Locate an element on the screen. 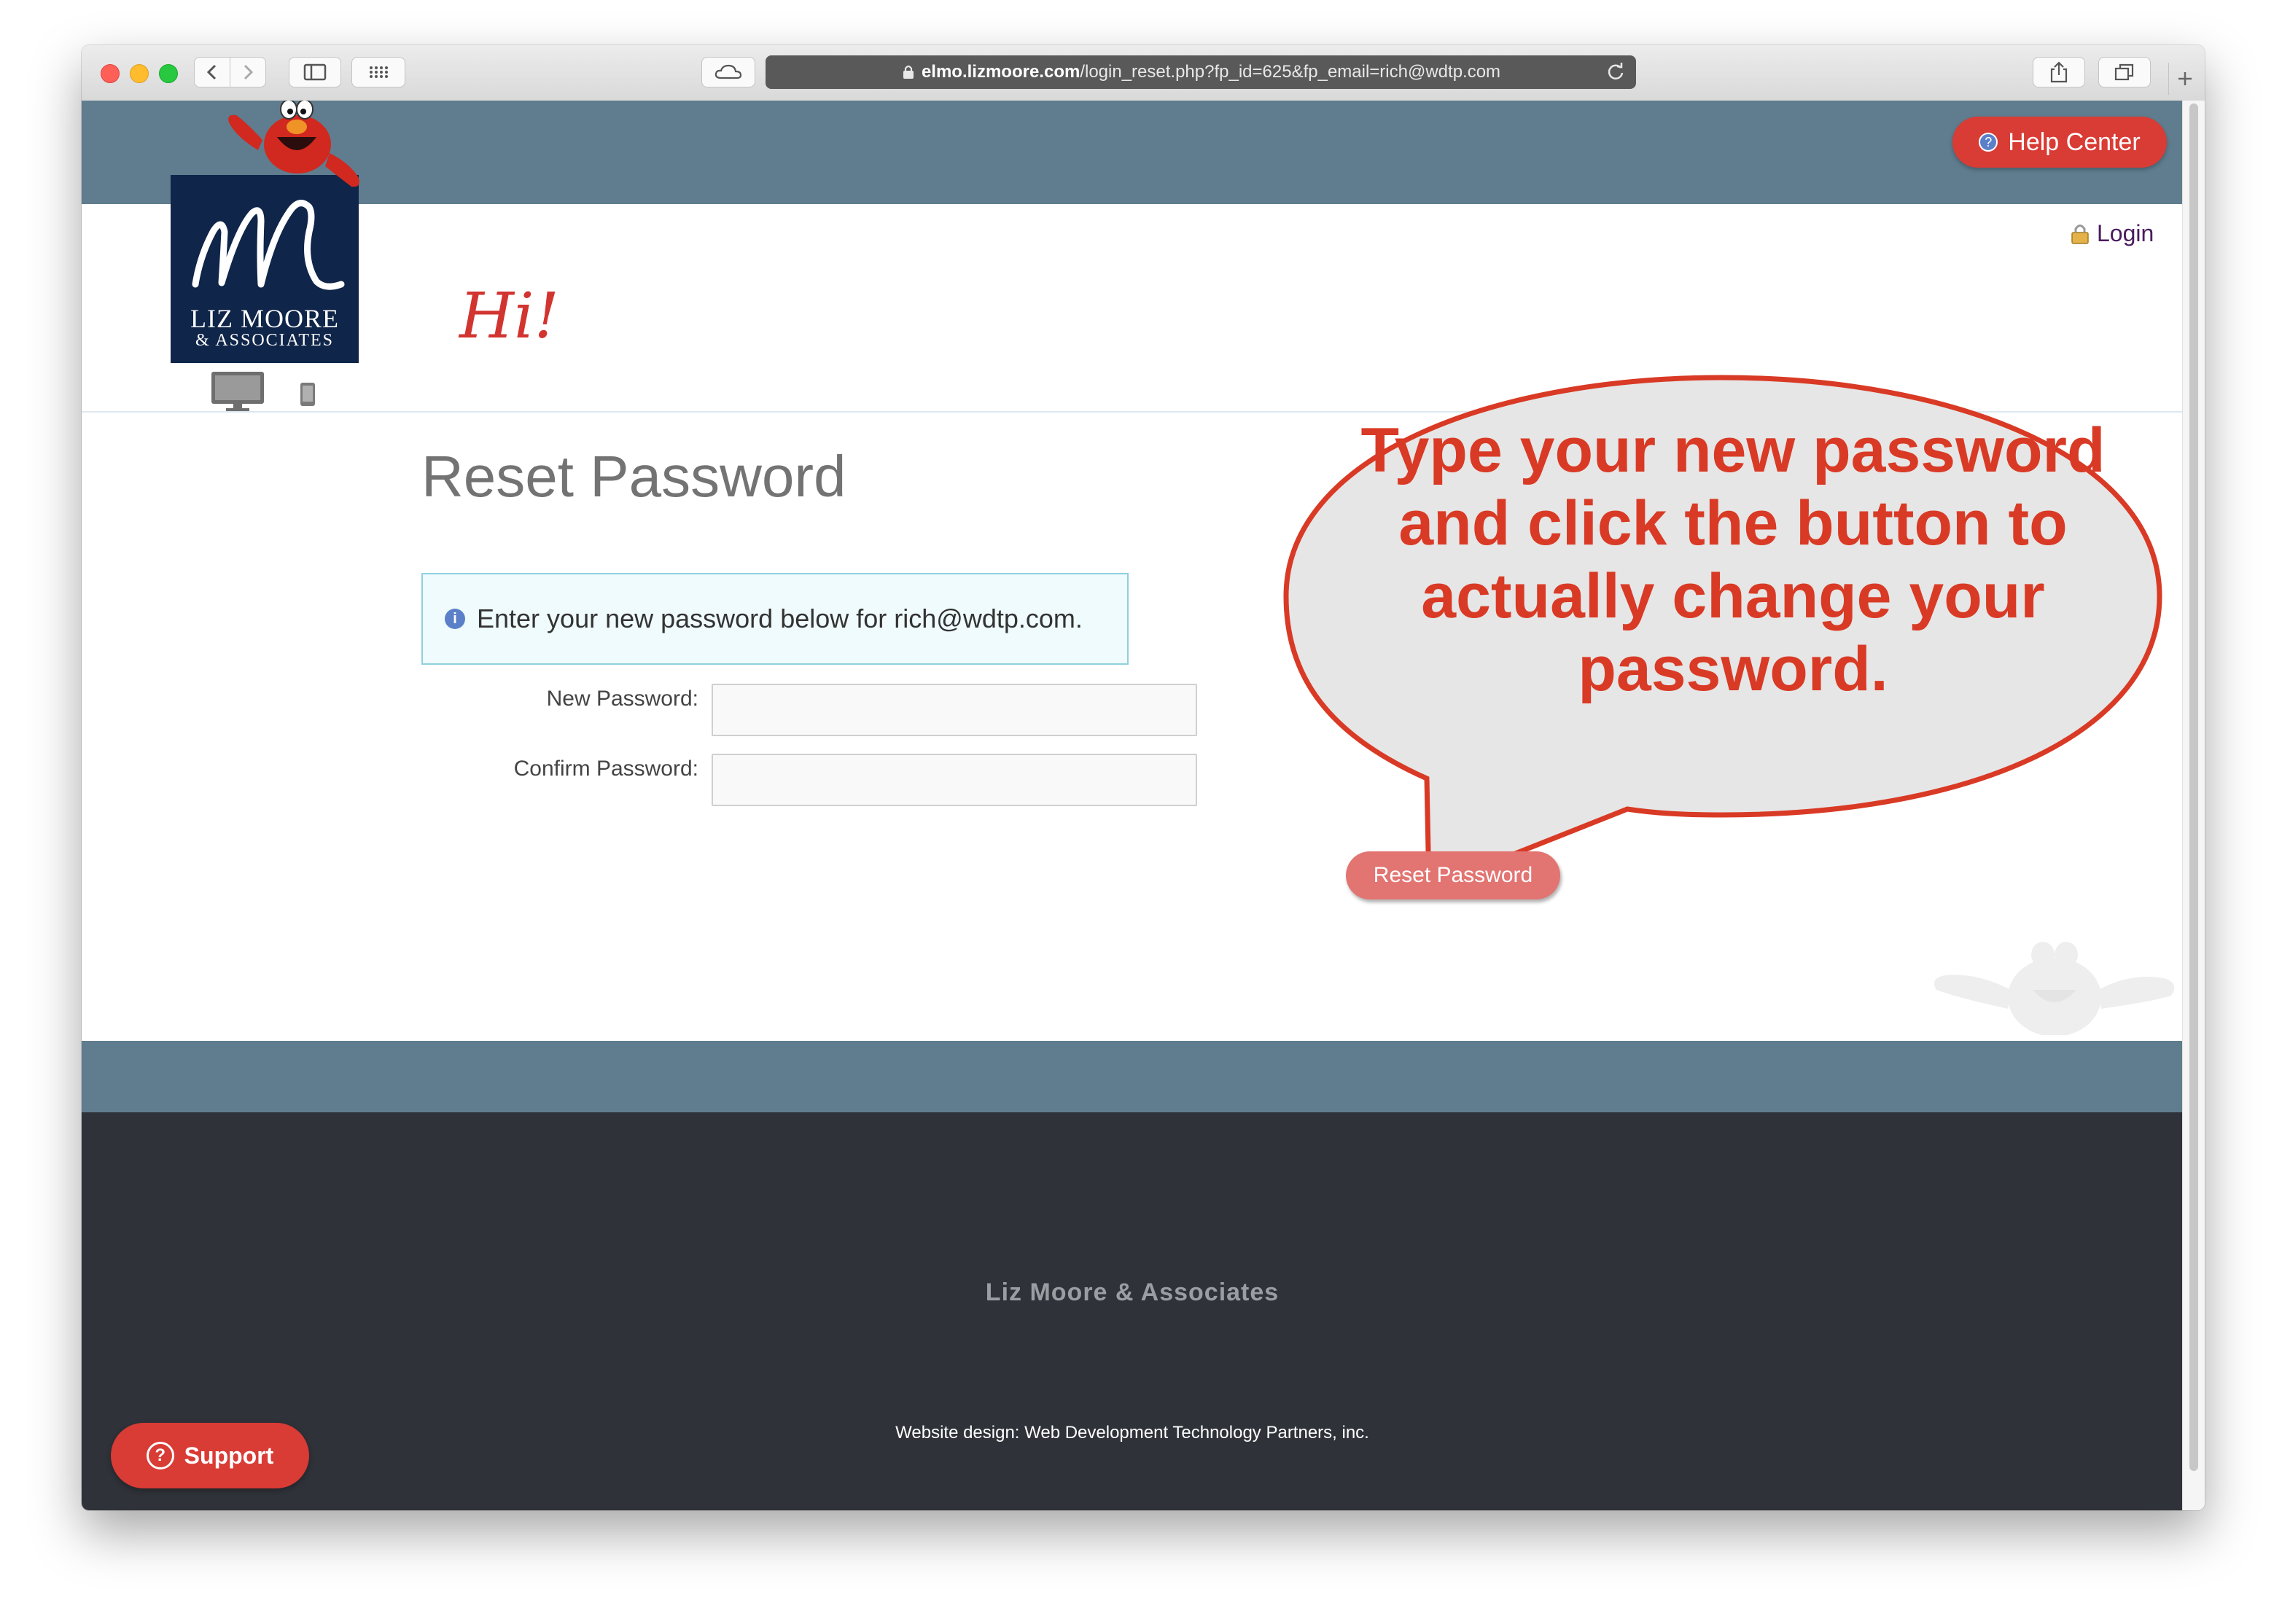 The image size is (2282, 1624). login-link: Login is located at coordinates (2111, 233).